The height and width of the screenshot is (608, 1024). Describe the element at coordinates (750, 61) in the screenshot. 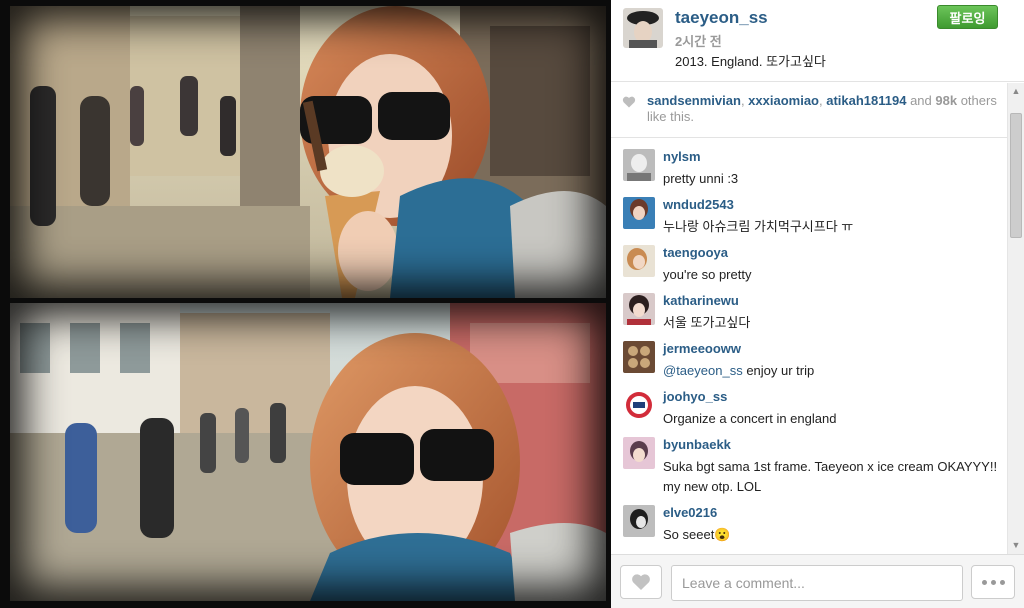

I see `post-caption: 2013. England. 또가고싶다` at that location.